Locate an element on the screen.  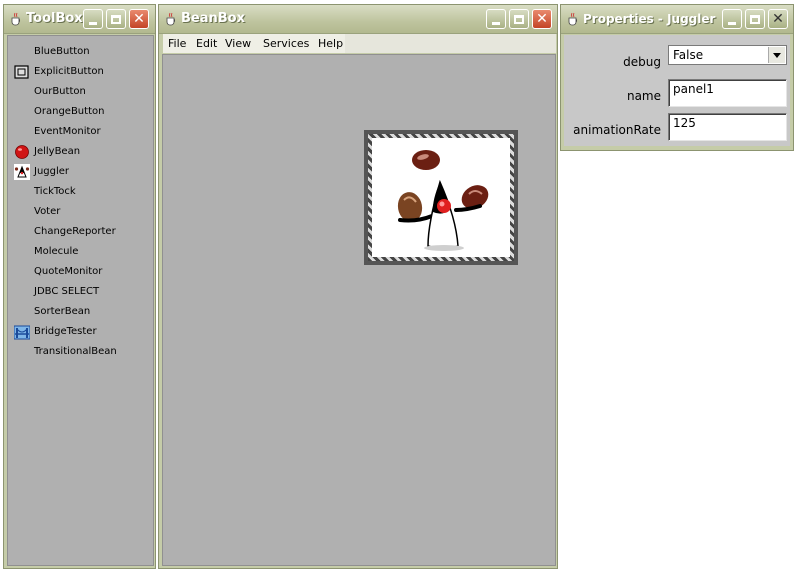
beanbox-title: BeanBox is located at coordinates (213, 18).